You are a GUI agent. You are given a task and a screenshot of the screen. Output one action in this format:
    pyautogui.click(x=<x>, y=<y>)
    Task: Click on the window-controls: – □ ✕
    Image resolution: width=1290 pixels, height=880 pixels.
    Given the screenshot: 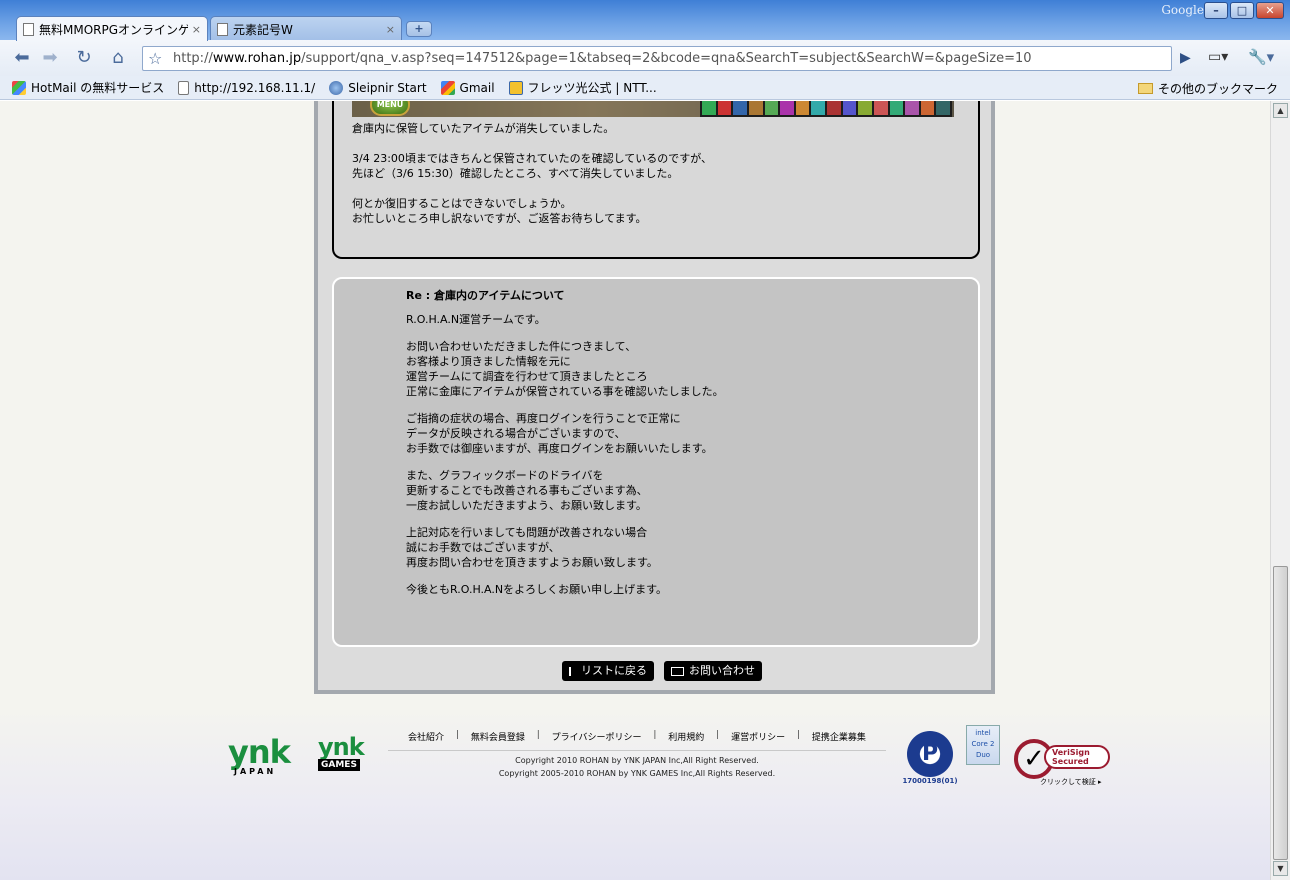 What is the action you would take?
    pyautogui.click(x=1244, y=10)
    